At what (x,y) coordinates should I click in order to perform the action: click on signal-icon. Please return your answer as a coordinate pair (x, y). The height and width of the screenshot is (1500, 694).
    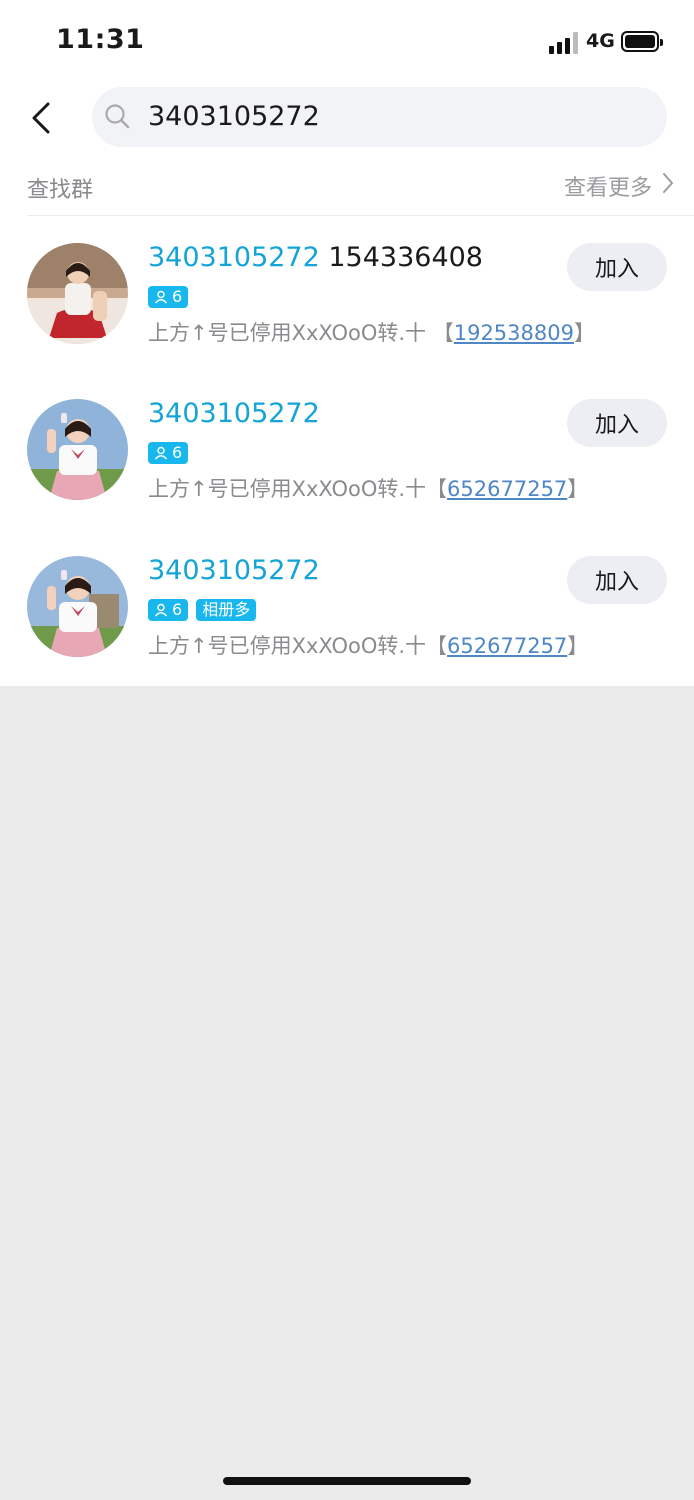
    Looking at the image, I should click on (564, 43).